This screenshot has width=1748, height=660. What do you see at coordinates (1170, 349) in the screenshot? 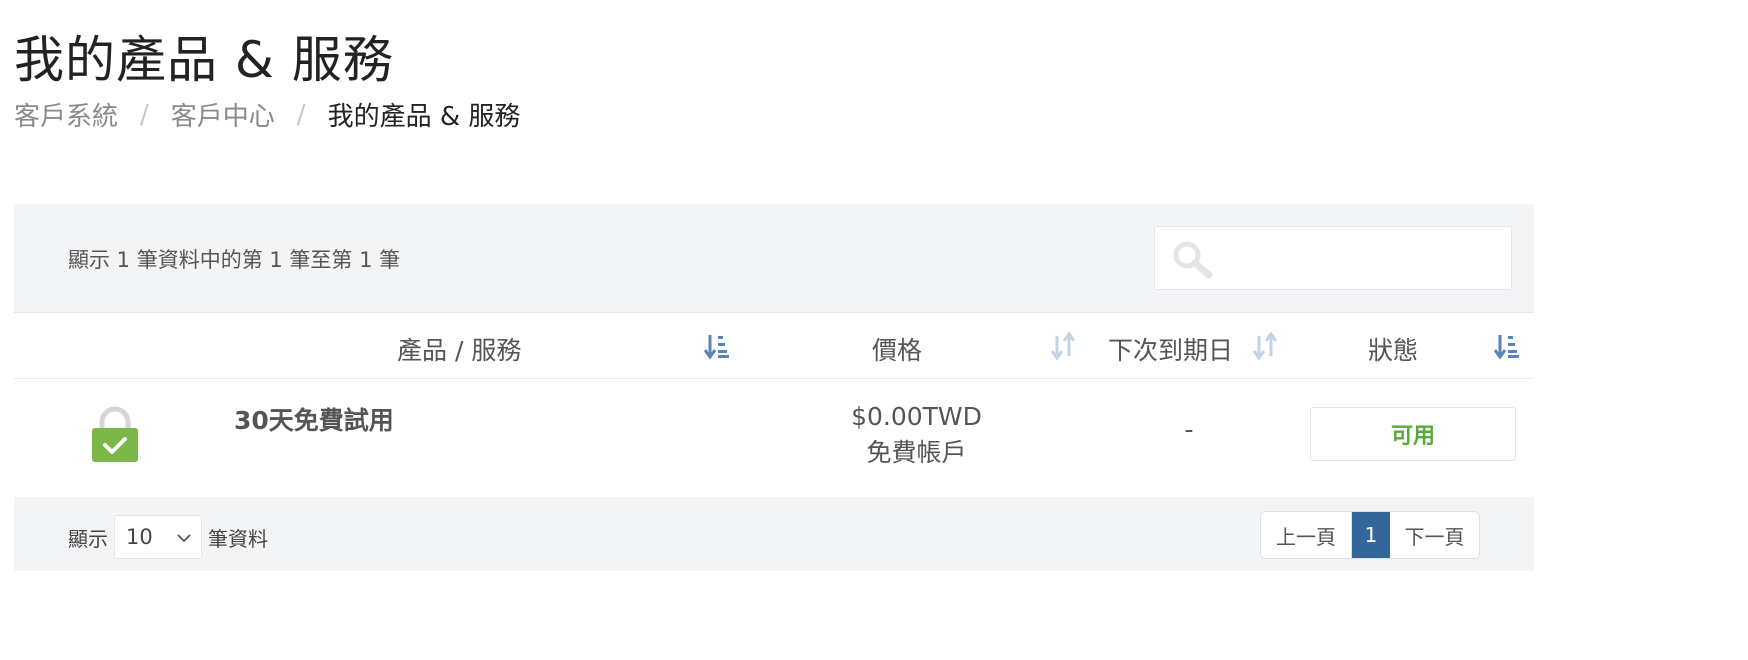
I see `column-header-next-due: 下次到期日` at bounding box center [1170, 349].